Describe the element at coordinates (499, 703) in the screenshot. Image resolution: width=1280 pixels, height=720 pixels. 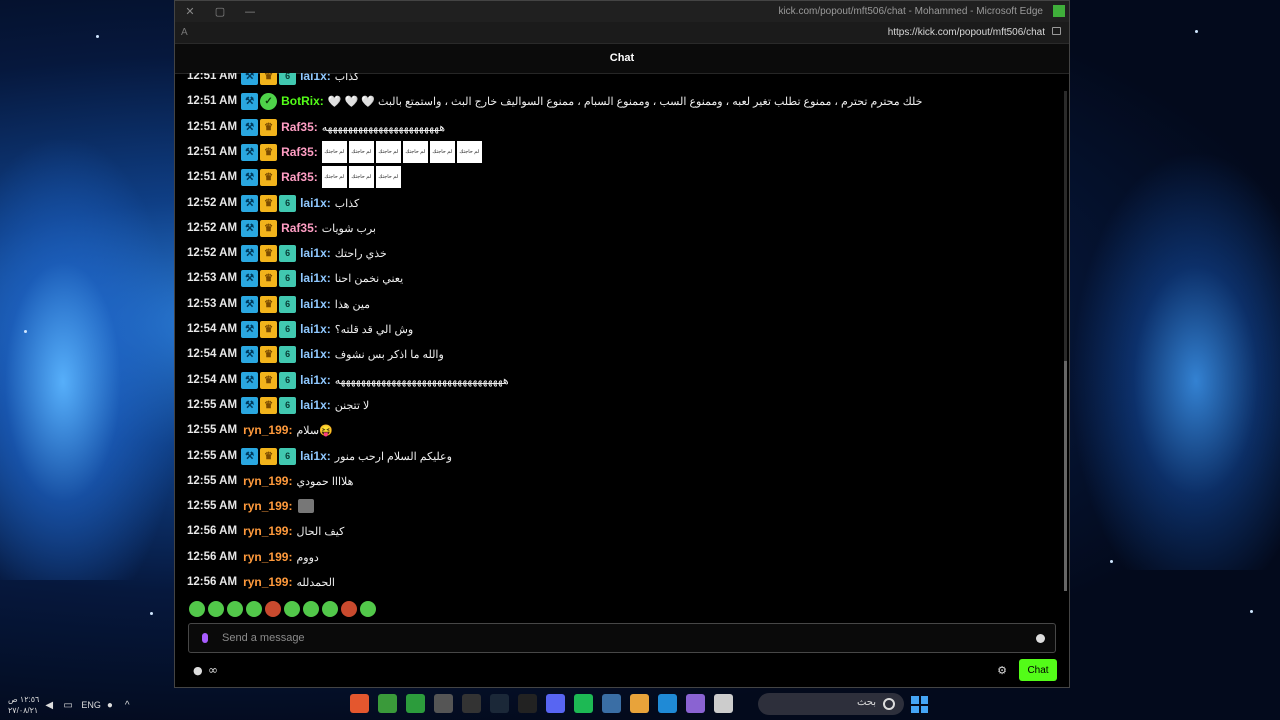
I see `steam-icon` at that location.